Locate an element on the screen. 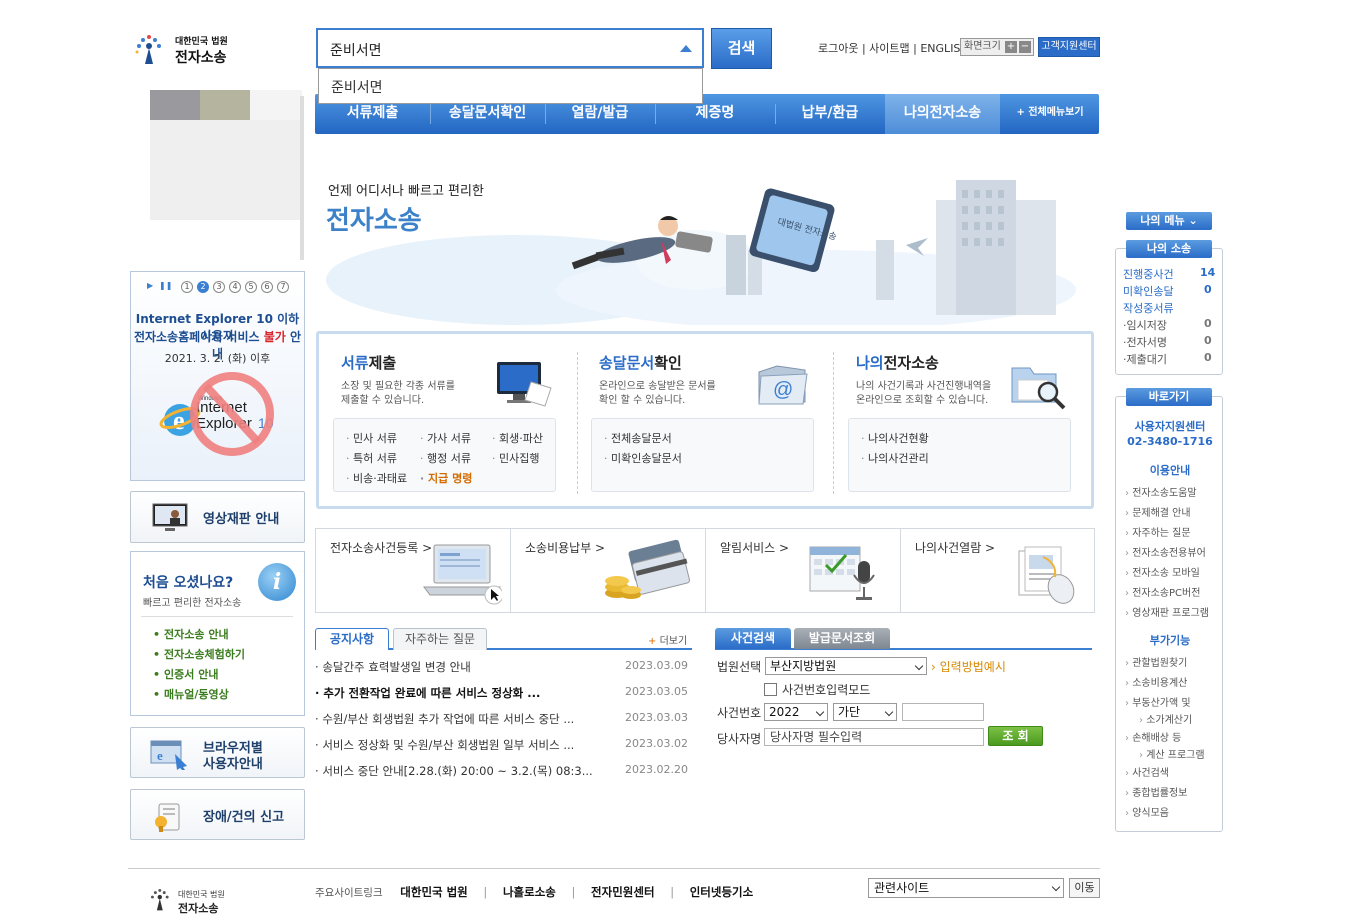  link-administrative-document: 행정 서류 is located at coordinates (445, 458).